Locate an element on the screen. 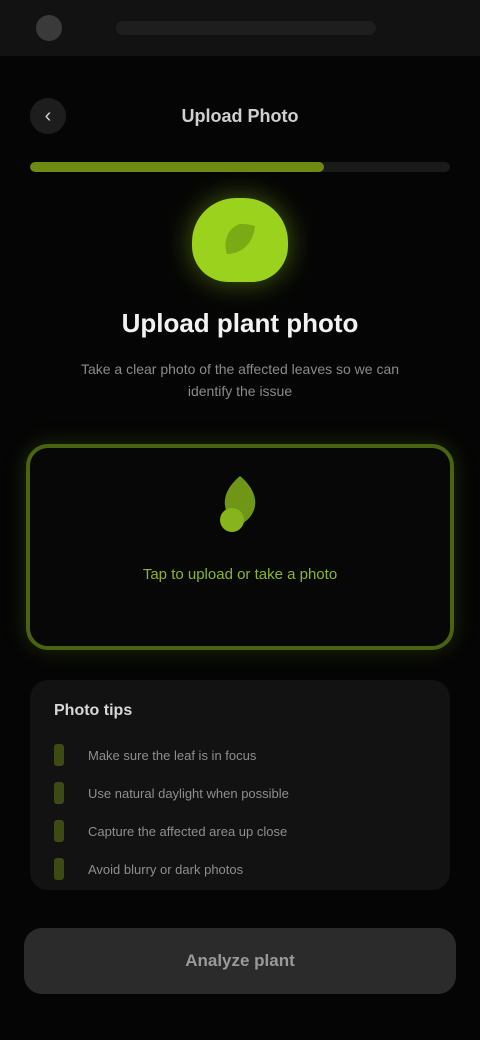 This screenshot has height=1040, width=480. status-bar is located at coordinates (240, 28).